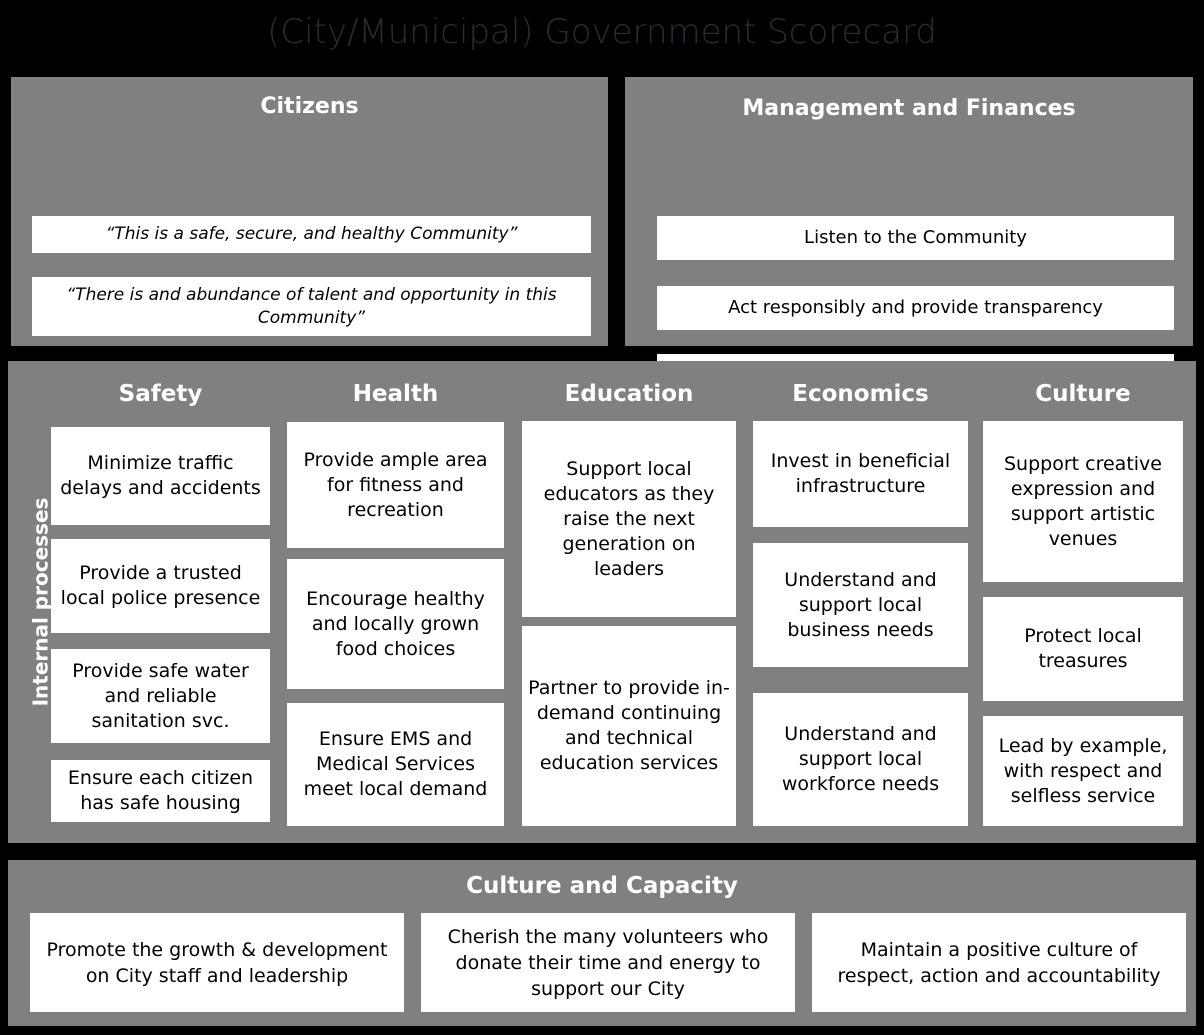 The width and height of the screenshot is (1204, 1035). Describe the element at coordinates (160, 394) in the screenshot. I see `column-heading-safety: Safety` at that location.